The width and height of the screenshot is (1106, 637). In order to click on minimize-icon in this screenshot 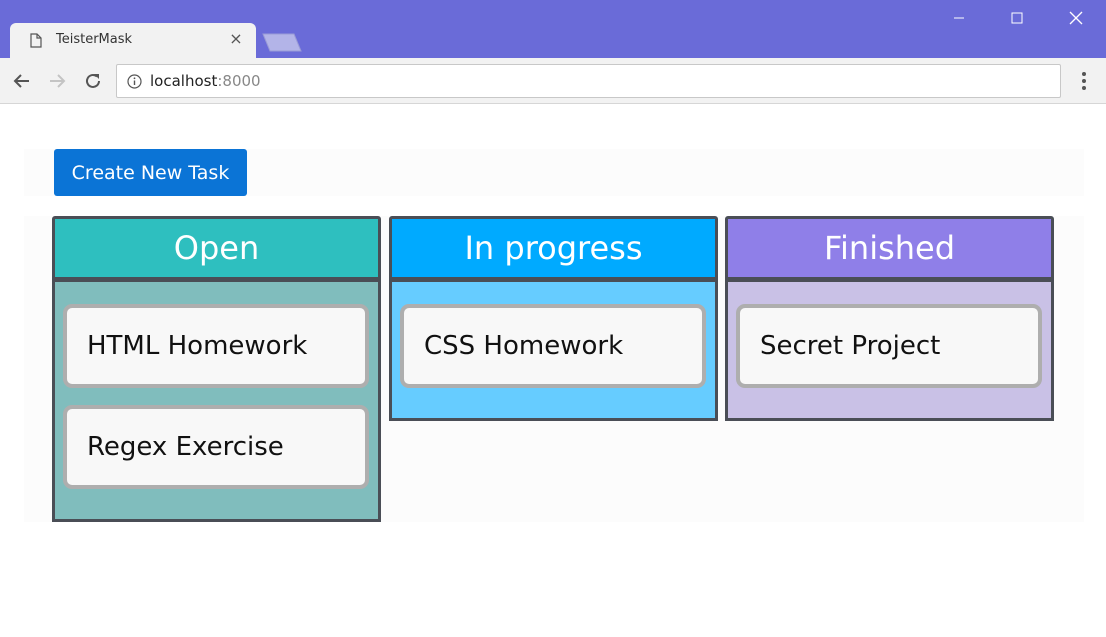, I will do `click(959, 18)`.